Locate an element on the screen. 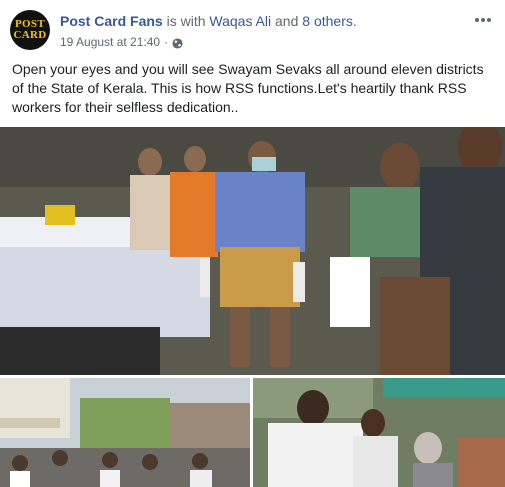  page-avatar: POST CARD is located at coordinates (30, 30).